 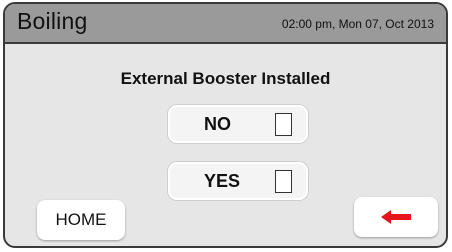 I want to click on question-heading: External Booster Installed, so click(x=225, y=78).